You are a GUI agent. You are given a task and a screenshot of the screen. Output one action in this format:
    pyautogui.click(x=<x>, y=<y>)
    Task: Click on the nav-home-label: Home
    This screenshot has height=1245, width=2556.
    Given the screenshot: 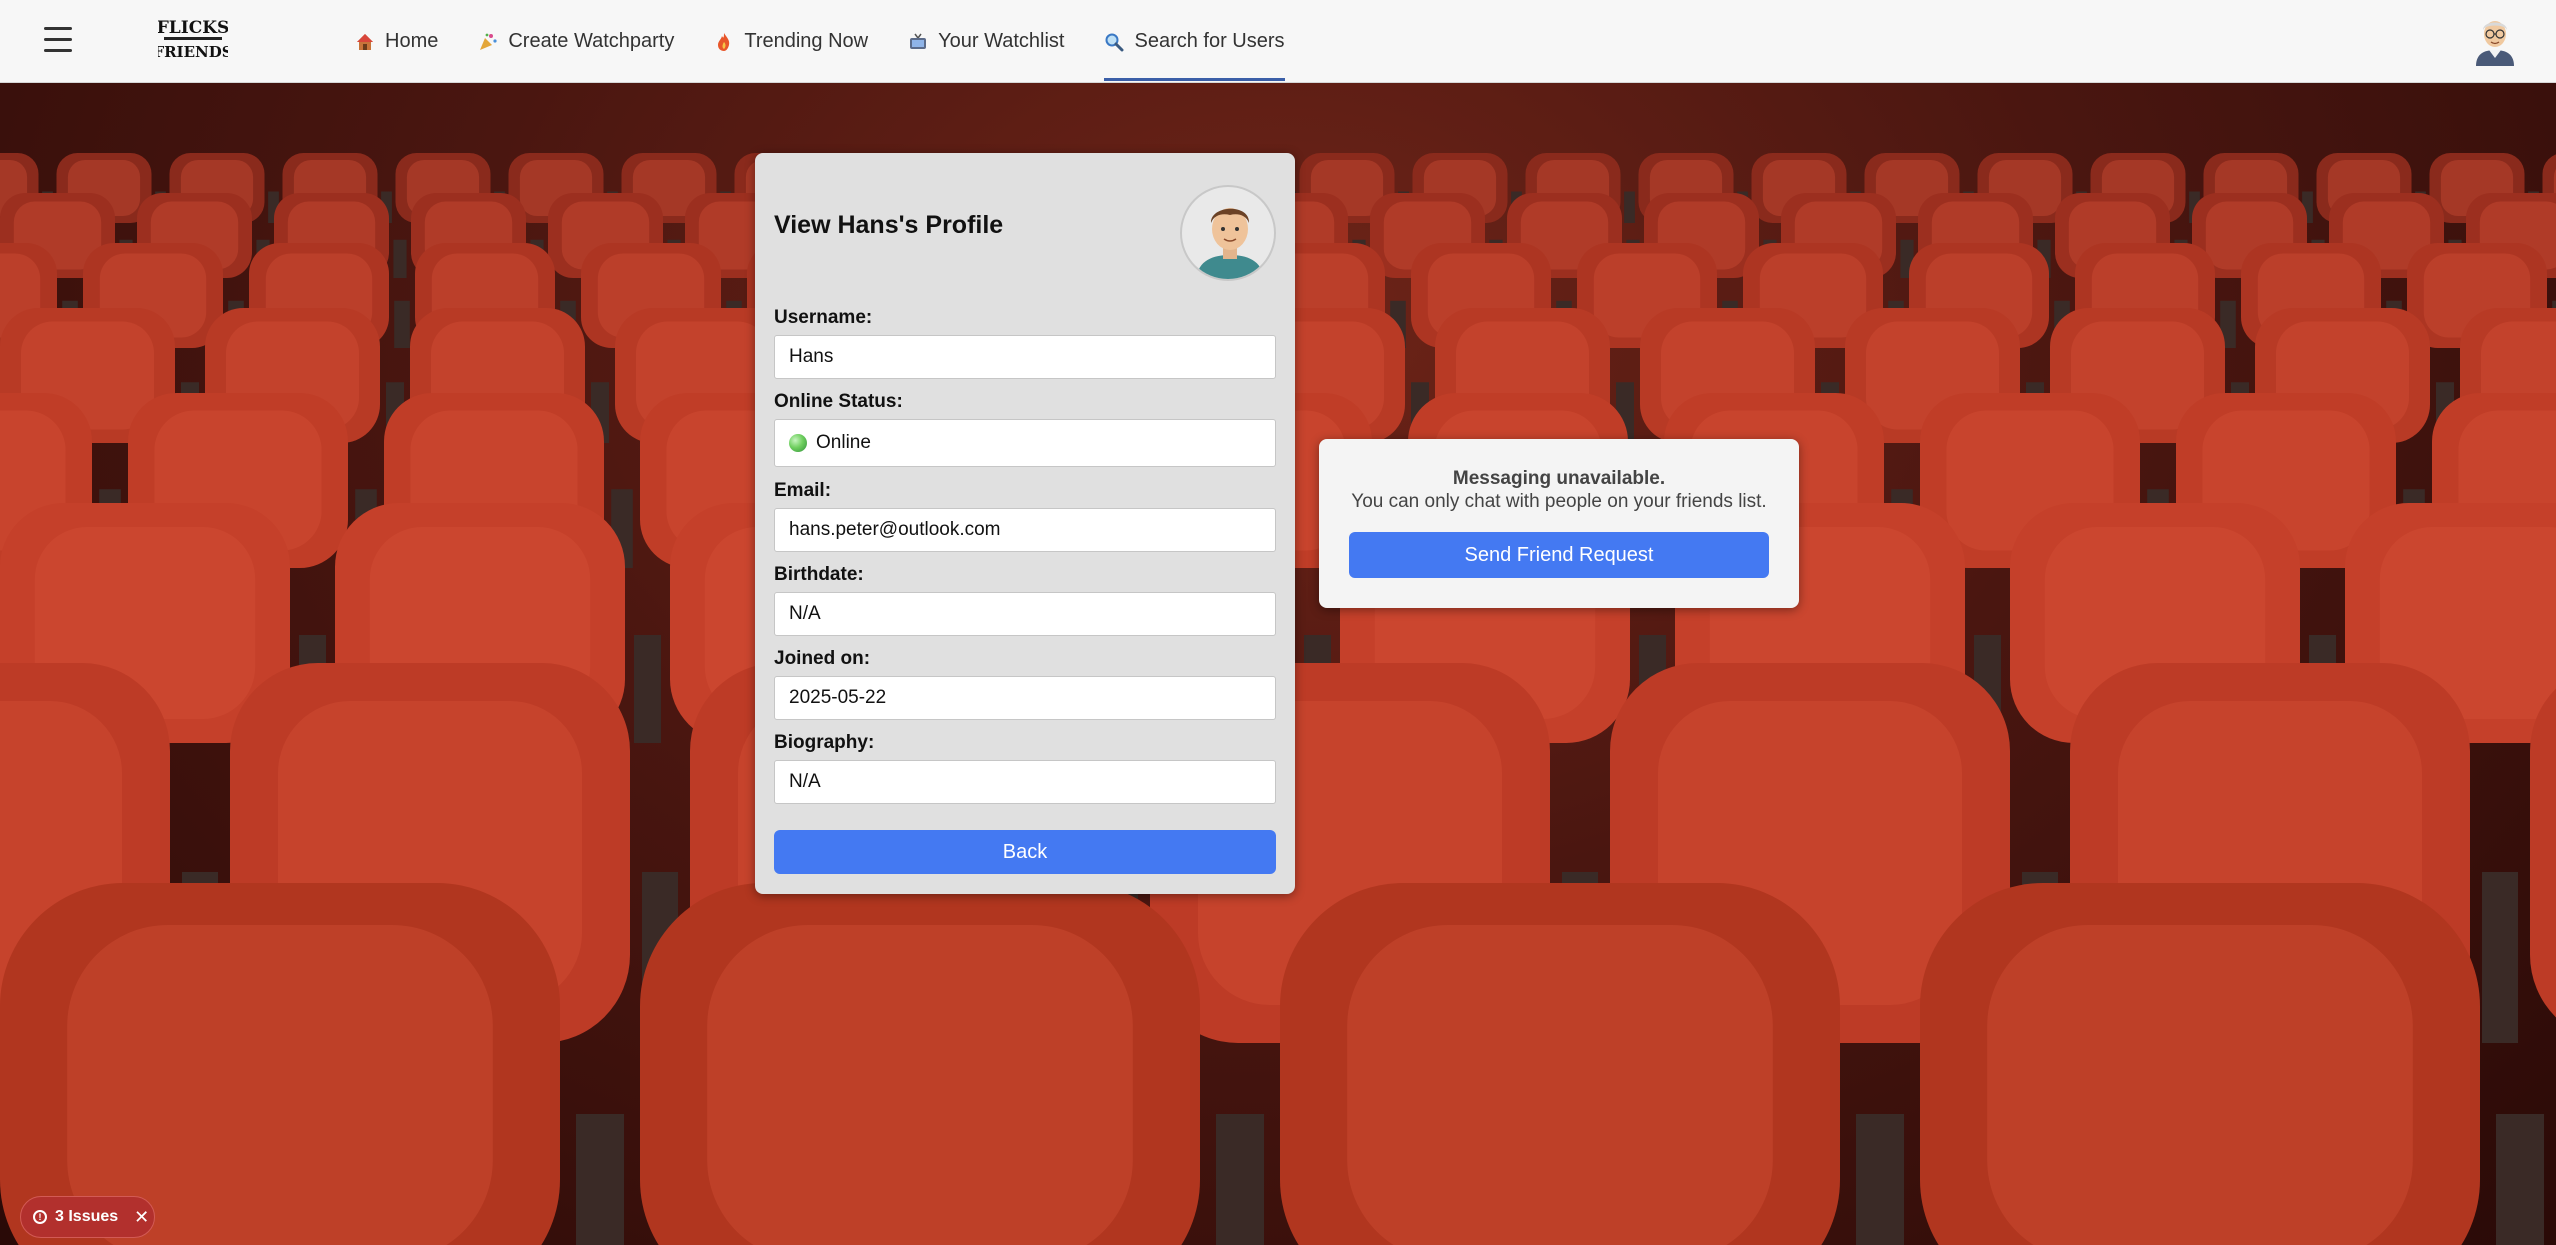 What is the action you would take?
    pyautogui.click(x=412, y=41)
    